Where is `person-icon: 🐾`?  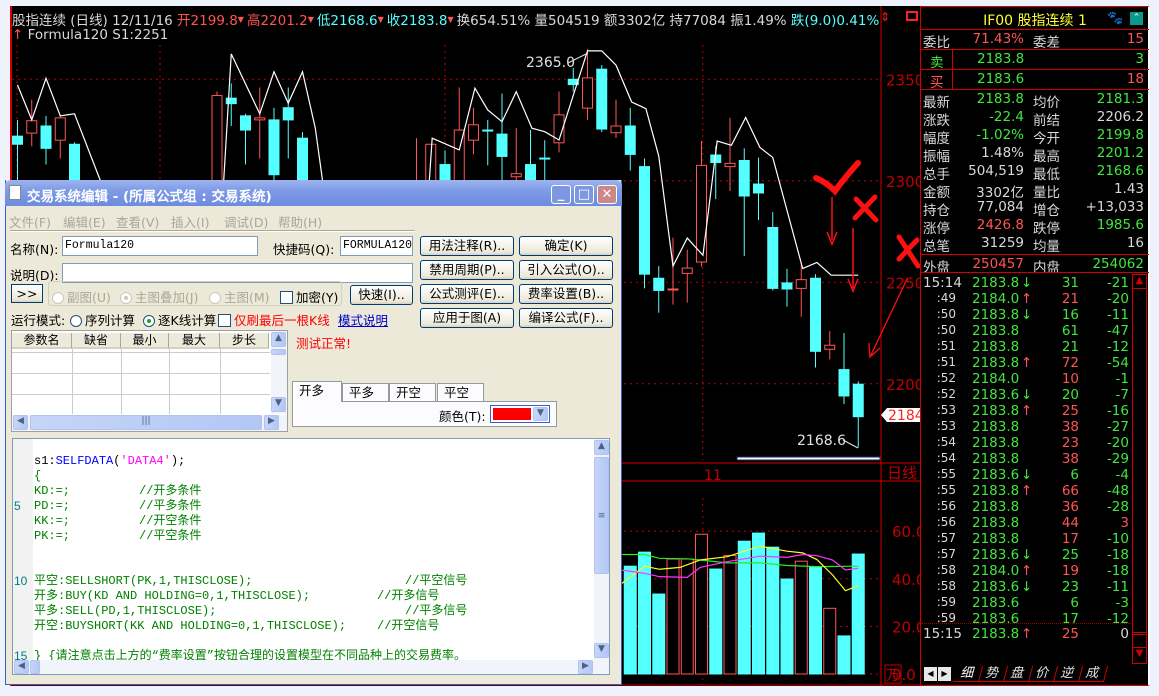
person-icon: 🐾 is located at coordinates (1115, 18).